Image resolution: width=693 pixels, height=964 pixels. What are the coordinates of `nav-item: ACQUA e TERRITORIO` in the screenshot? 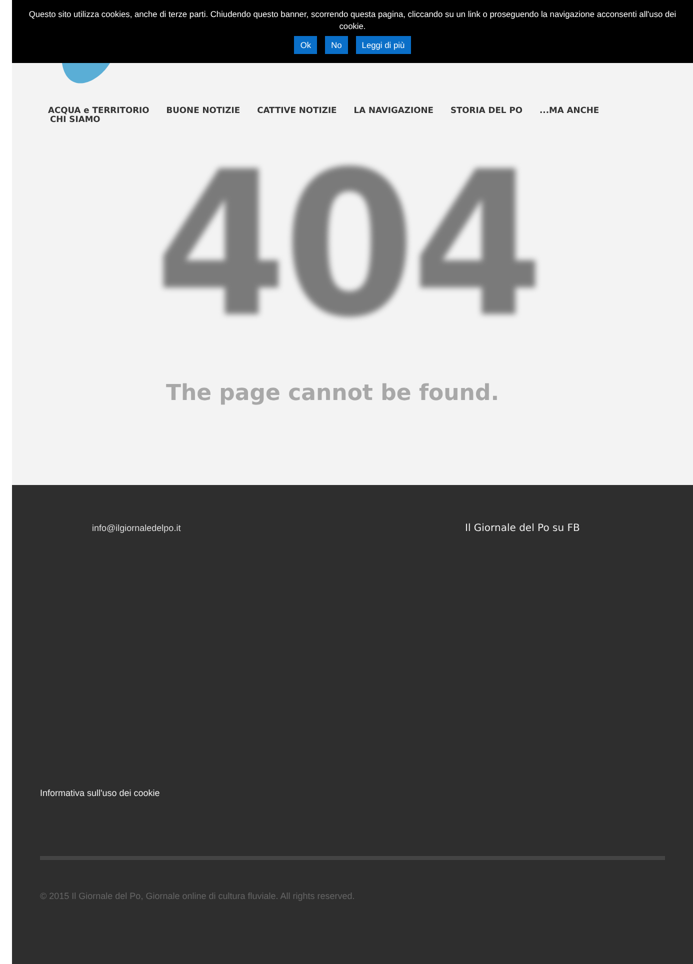 It's located at (99, 110).